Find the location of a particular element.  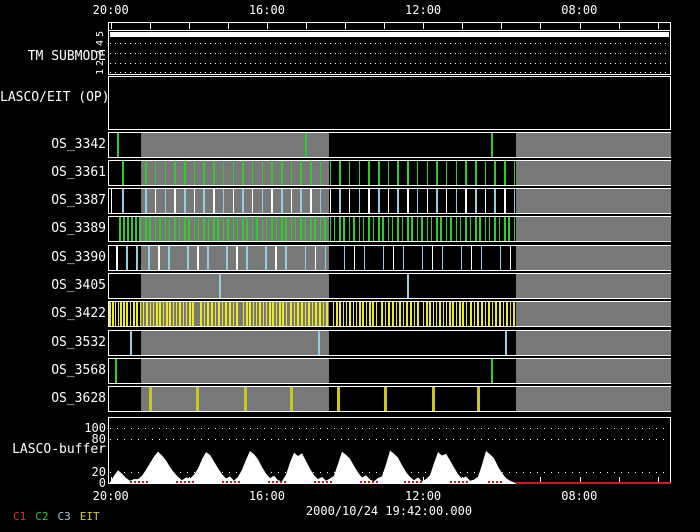

legend-item-c3: C3 is located at coordinates (64, 516).